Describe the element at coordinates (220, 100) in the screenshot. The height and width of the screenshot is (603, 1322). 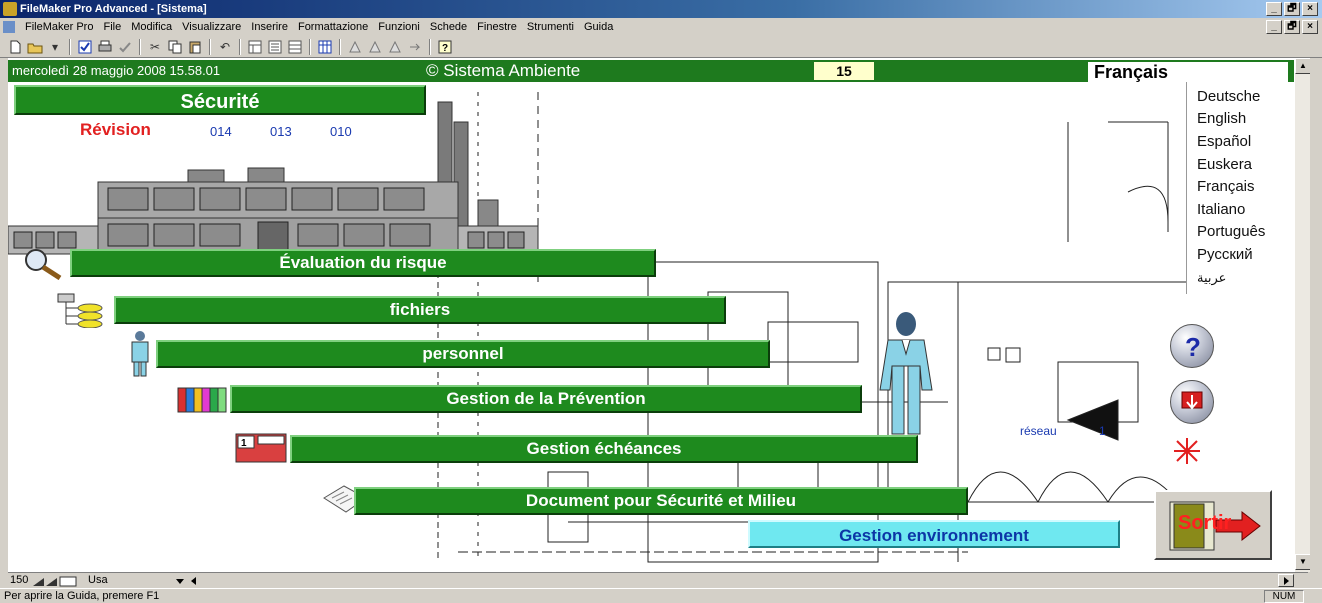
I see `securite-title-button: Sécurité` at that location.